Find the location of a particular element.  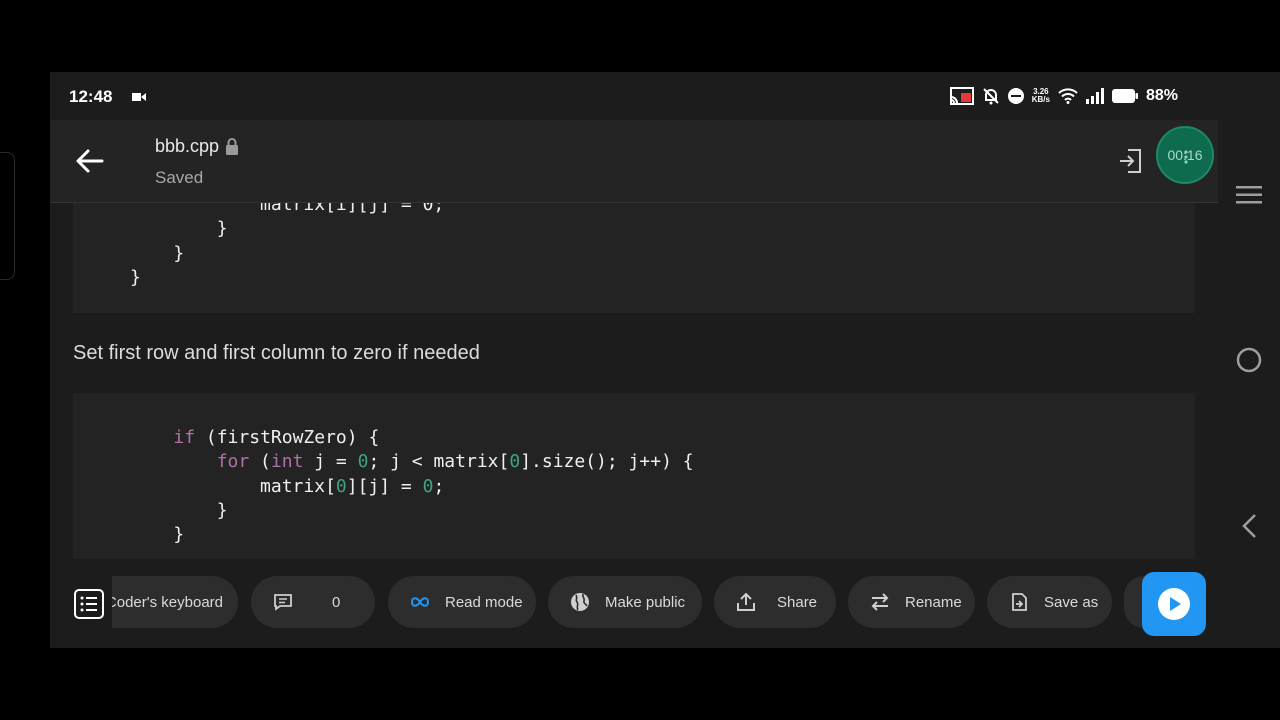

run-button is located at coordinates (1174, 604).